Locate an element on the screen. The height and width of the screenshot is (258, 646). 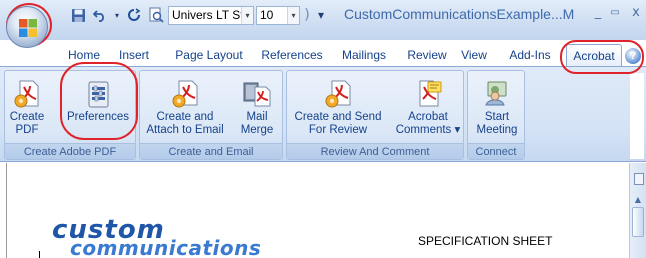
acrobat-comments-label: Acrobat Comments ▾ is located at coordinates (428, 124).